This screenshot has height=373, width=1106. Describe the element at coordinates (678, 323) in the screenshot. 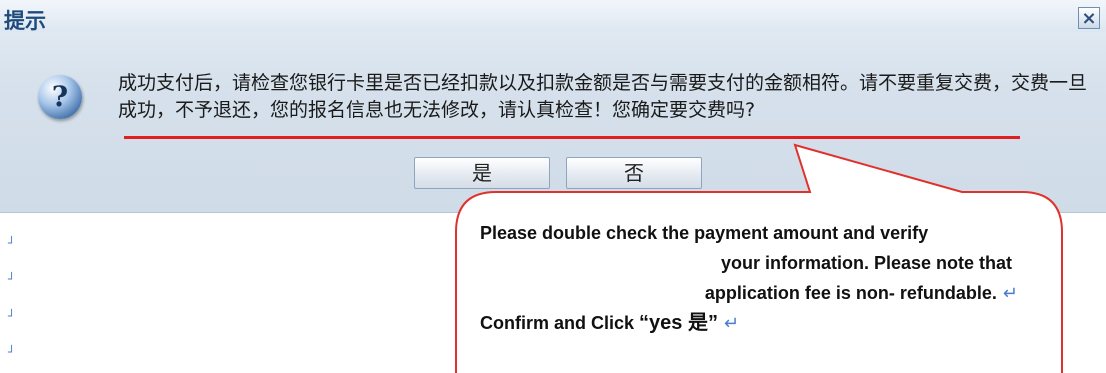

I see `callout-quote: “yes 是”` at that location.